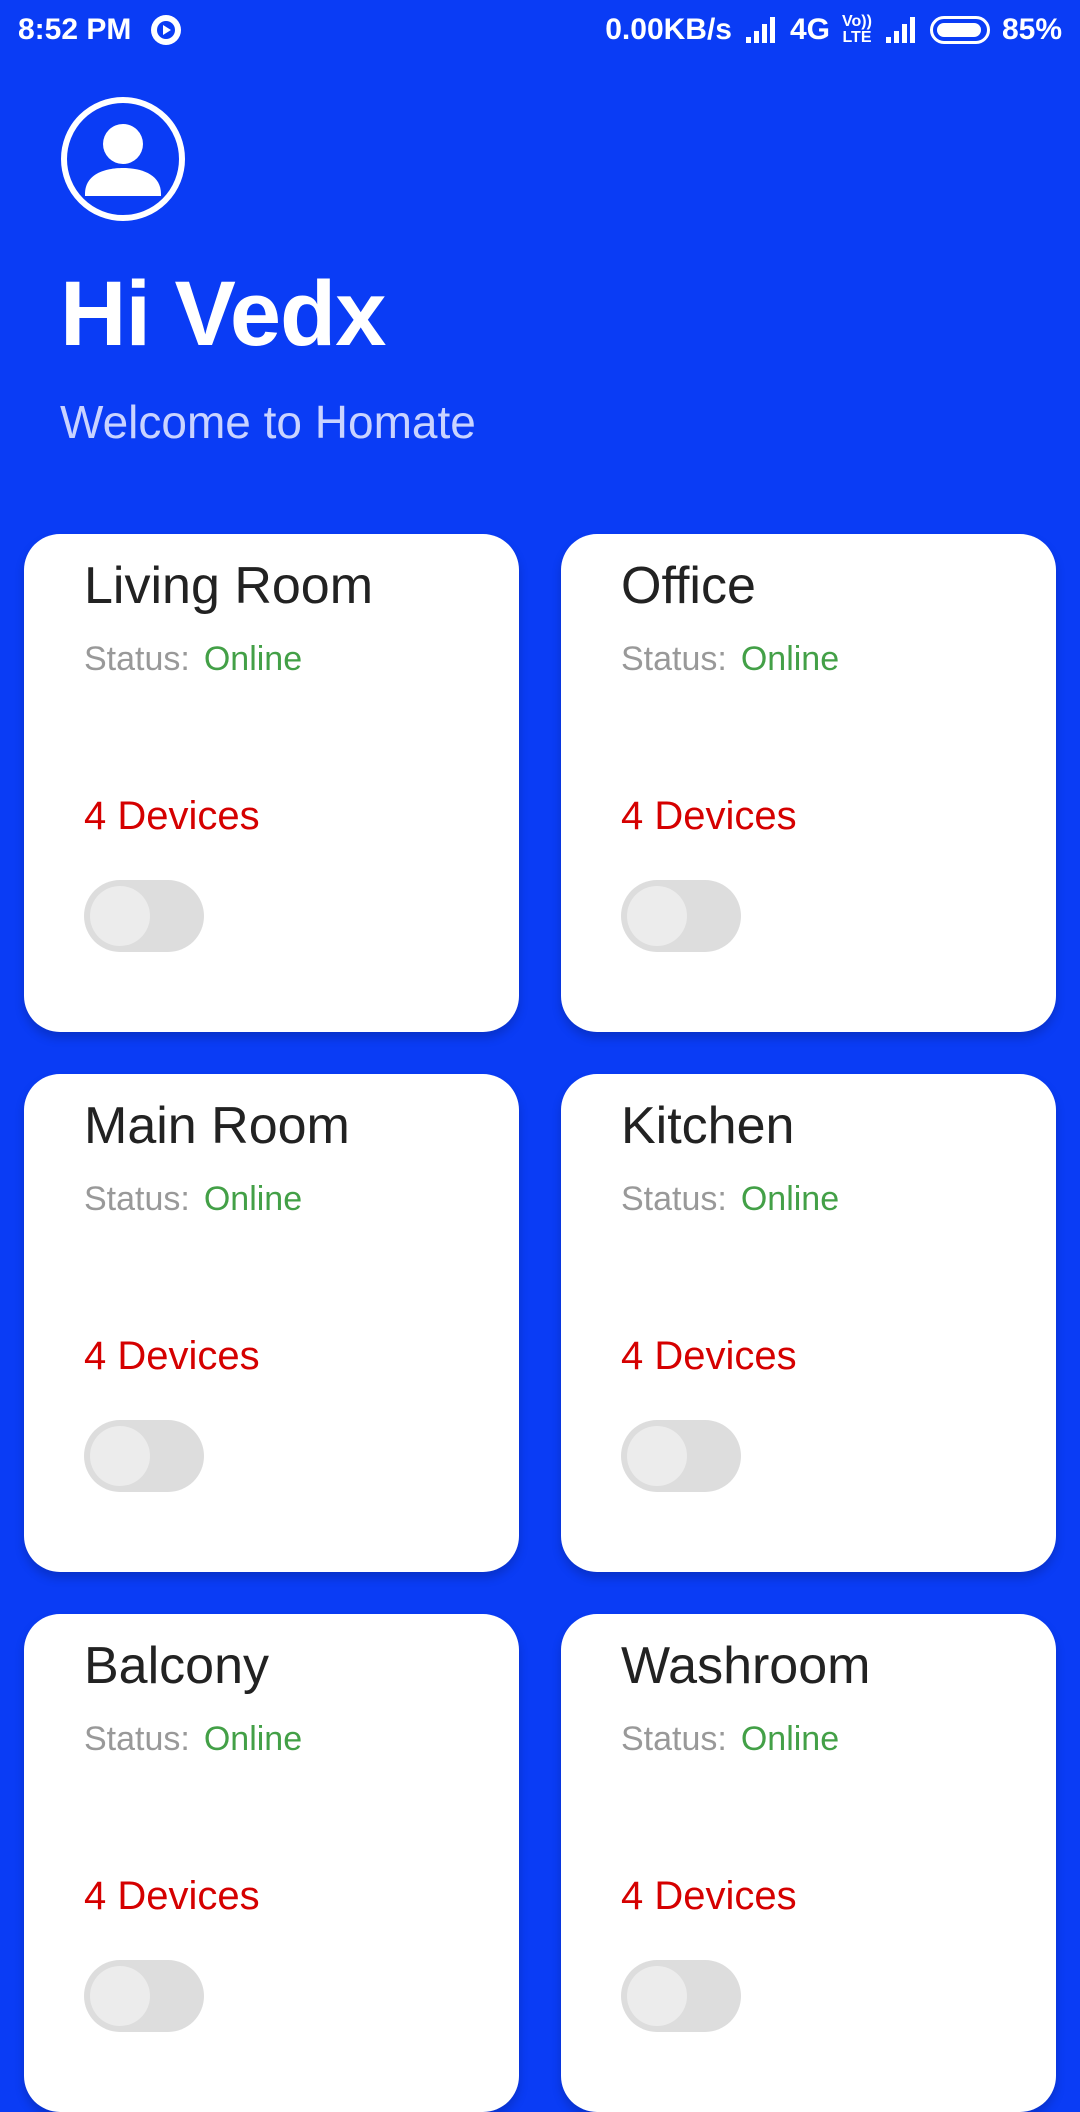 The image size is (1080, 2112). I want to click on account-circle-icon, so click(123, 159).